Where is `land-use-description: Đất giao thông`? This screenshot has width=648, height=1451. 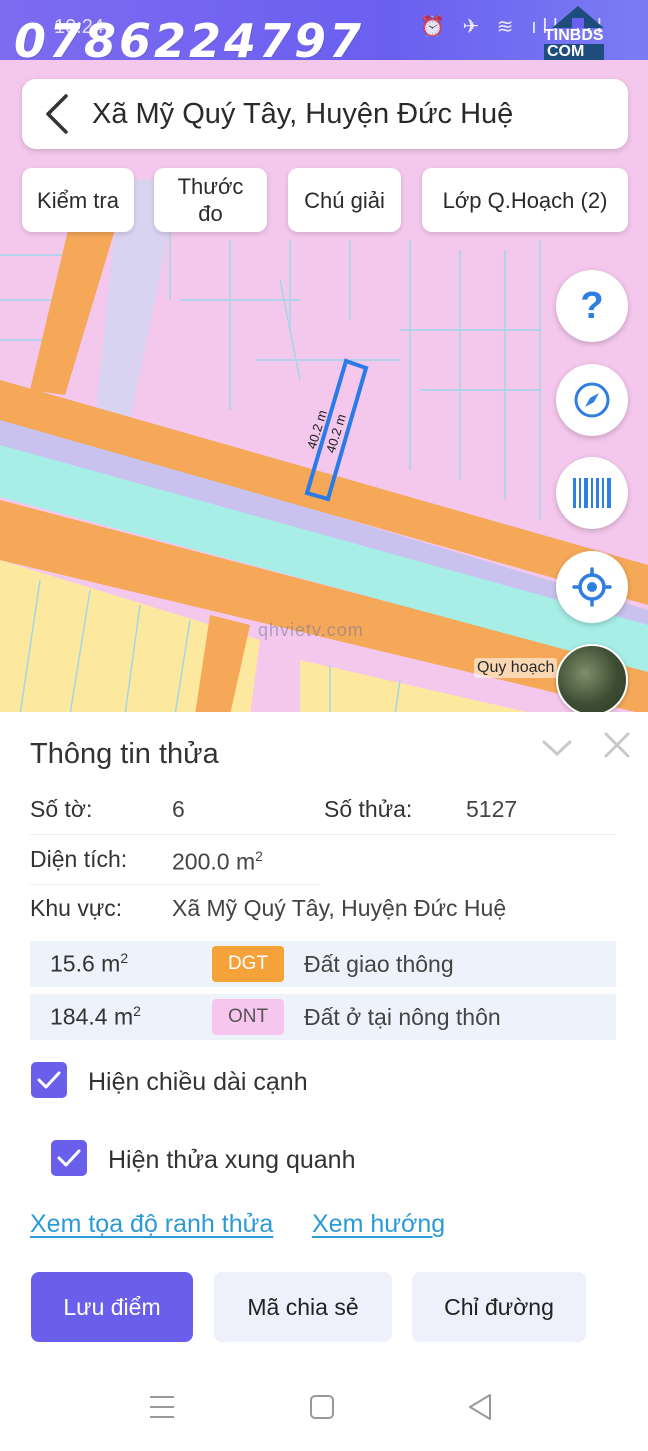
land-use-description: Đất giao thông is located at coordinates (379, 963).